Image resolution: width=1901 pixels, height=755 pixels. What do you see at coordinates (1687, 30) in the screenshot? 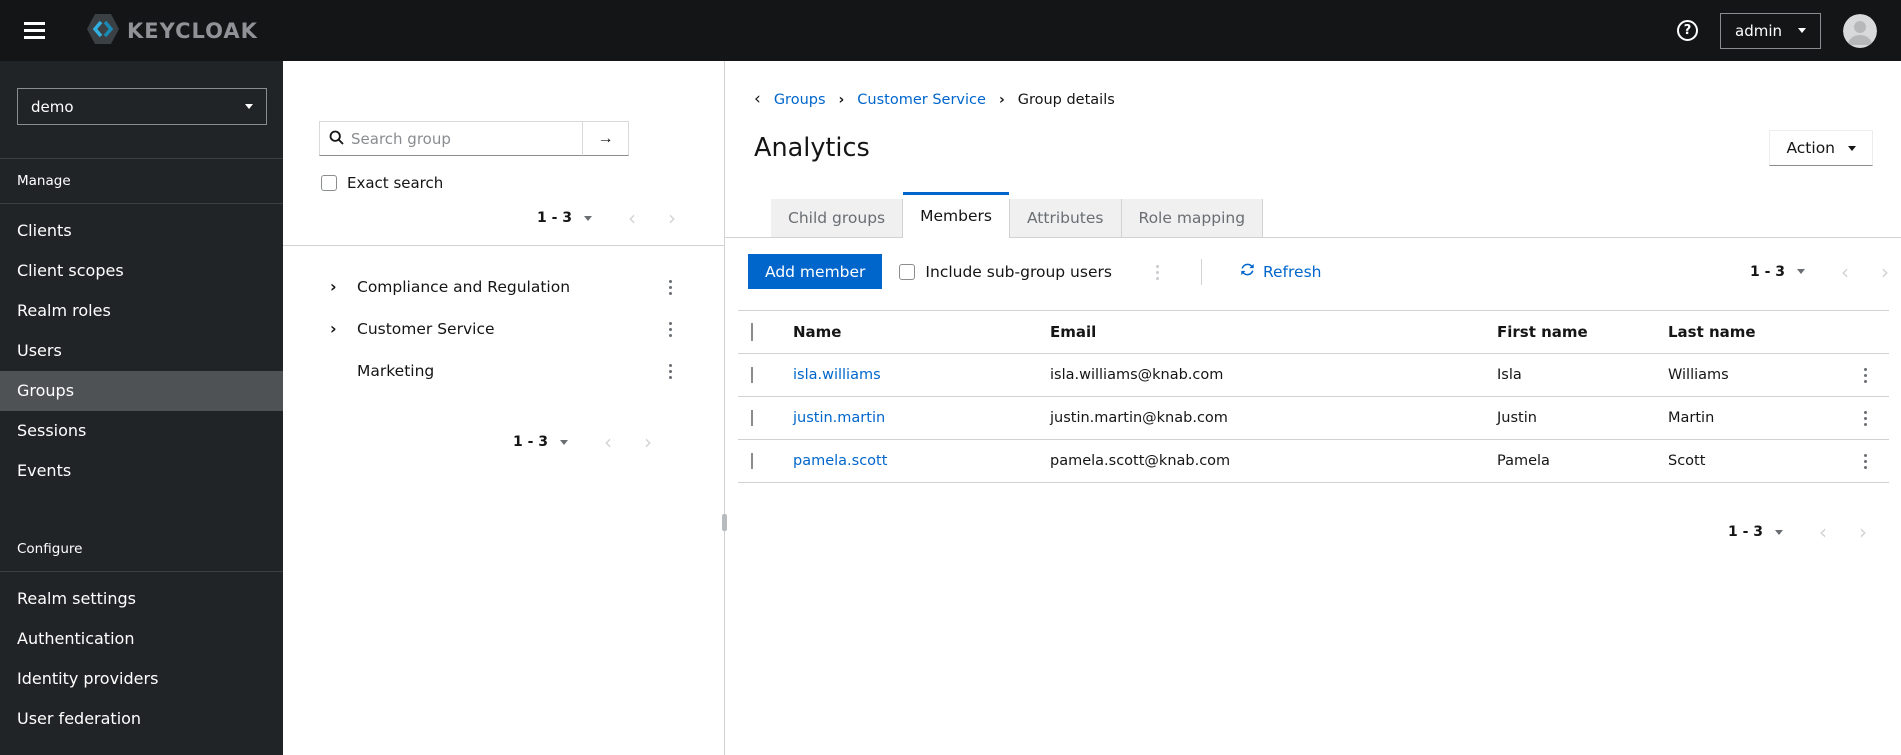
I see `help-icon: ?` at bounding box center [1687, 30].